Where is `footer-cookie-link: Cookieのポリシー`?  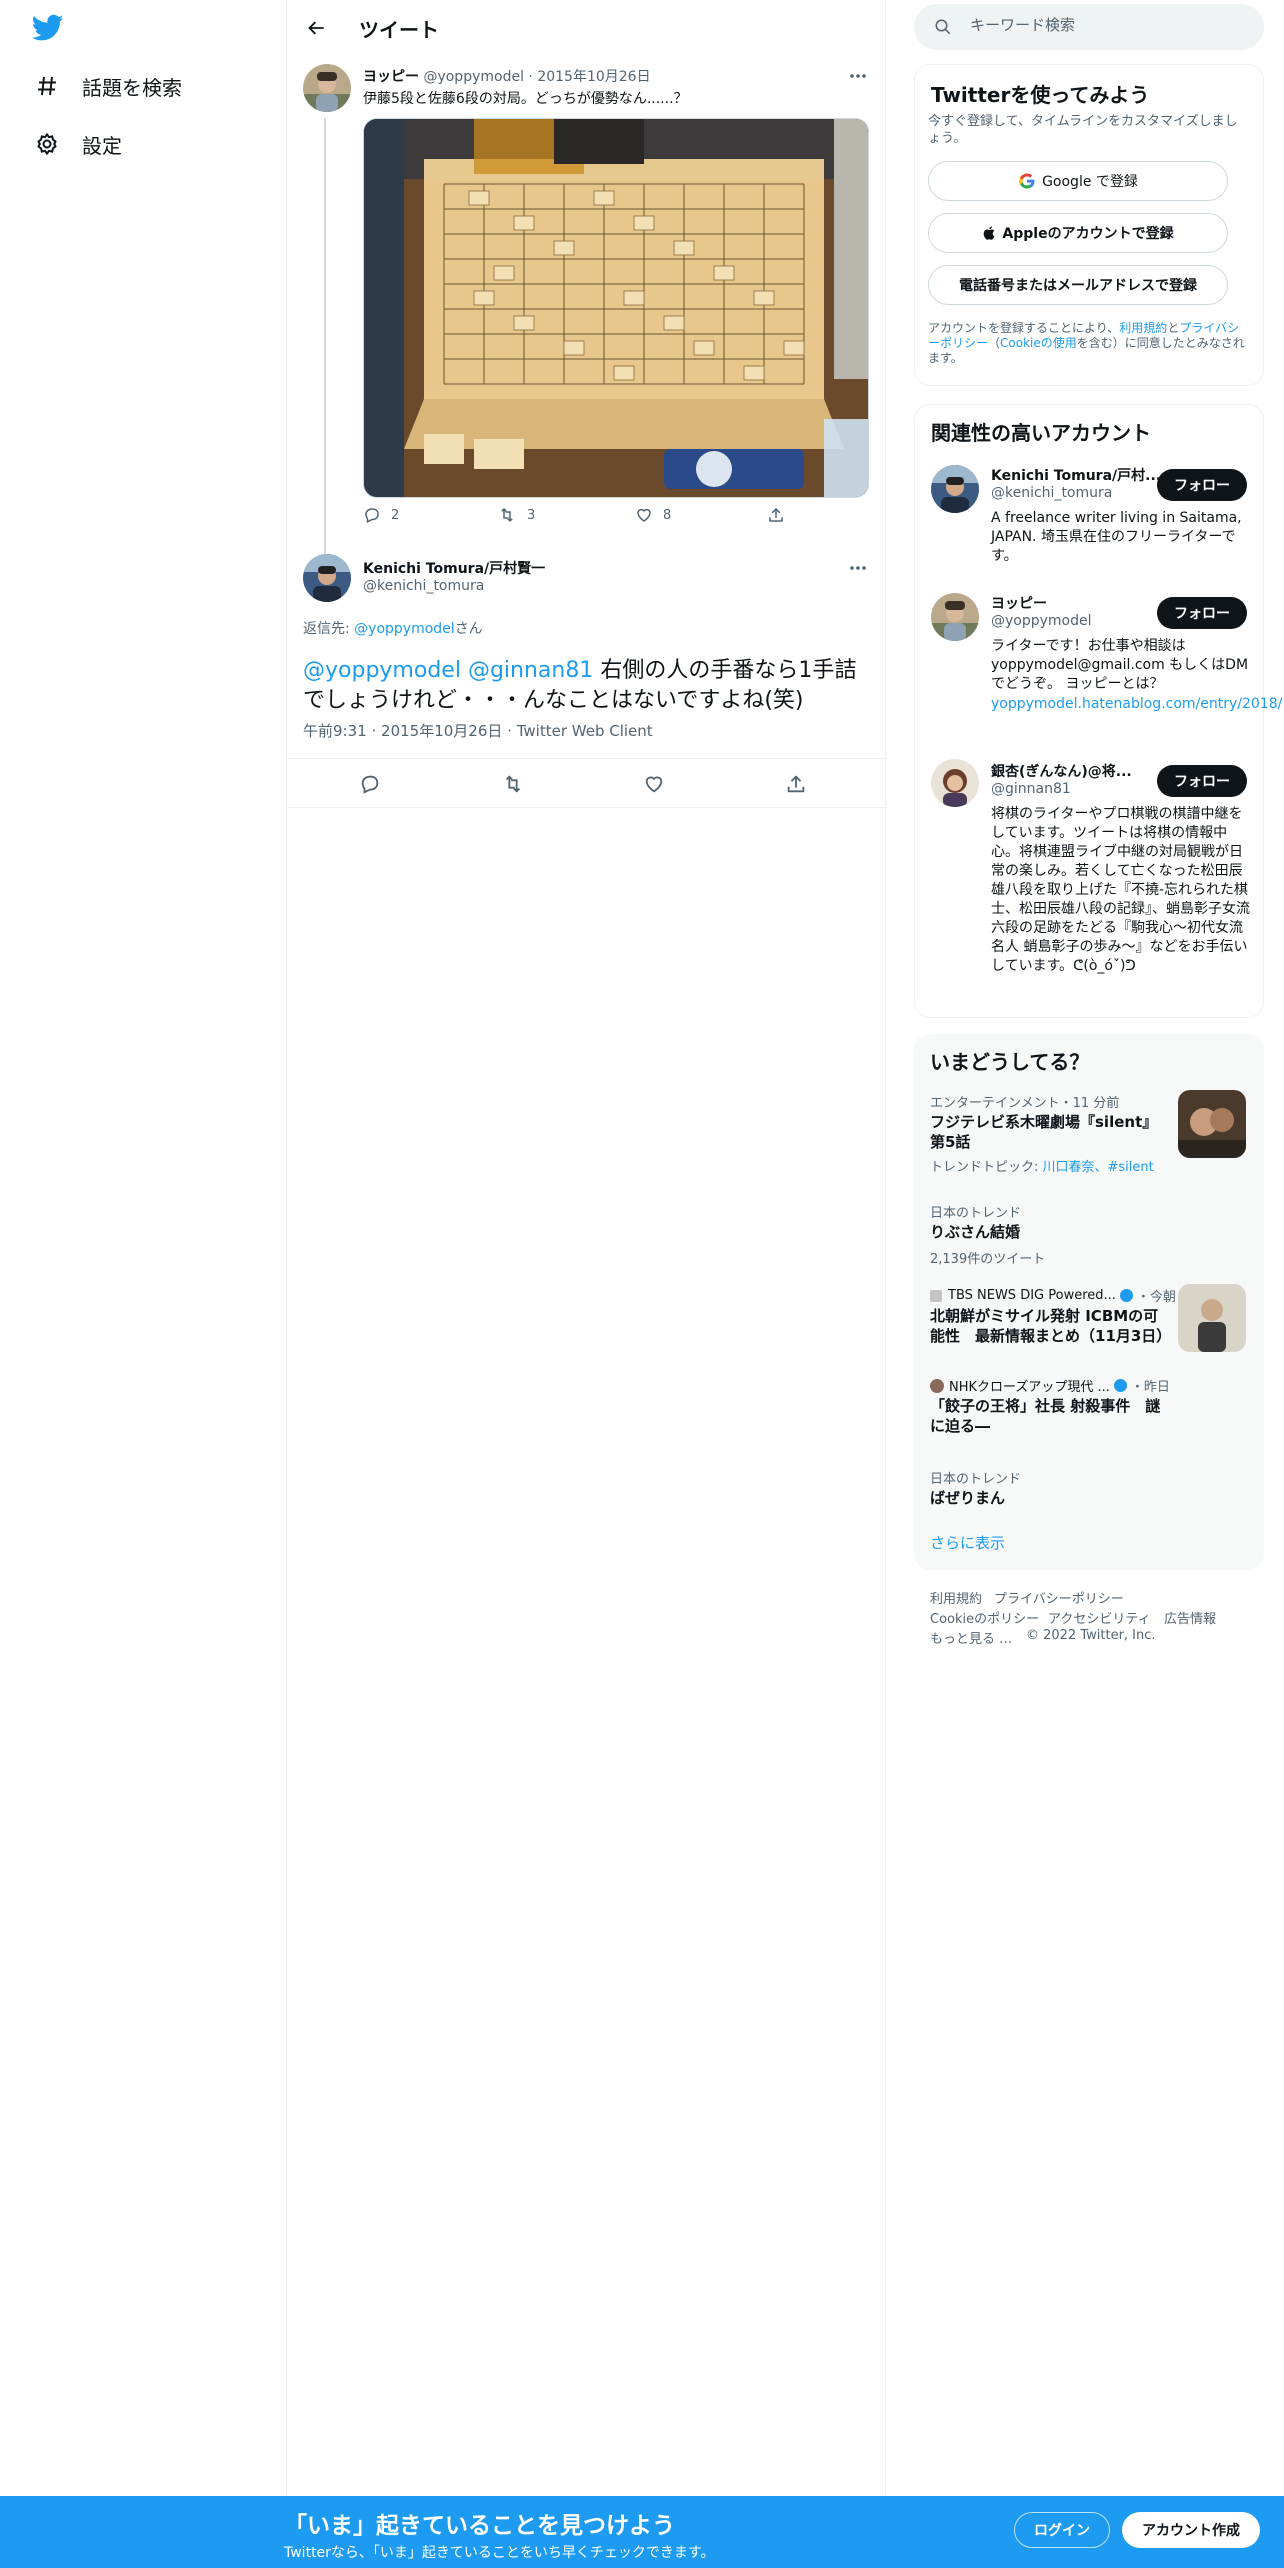
footer-cookie-link: Cookieのポリシー is located at coordinates (984, 1617).